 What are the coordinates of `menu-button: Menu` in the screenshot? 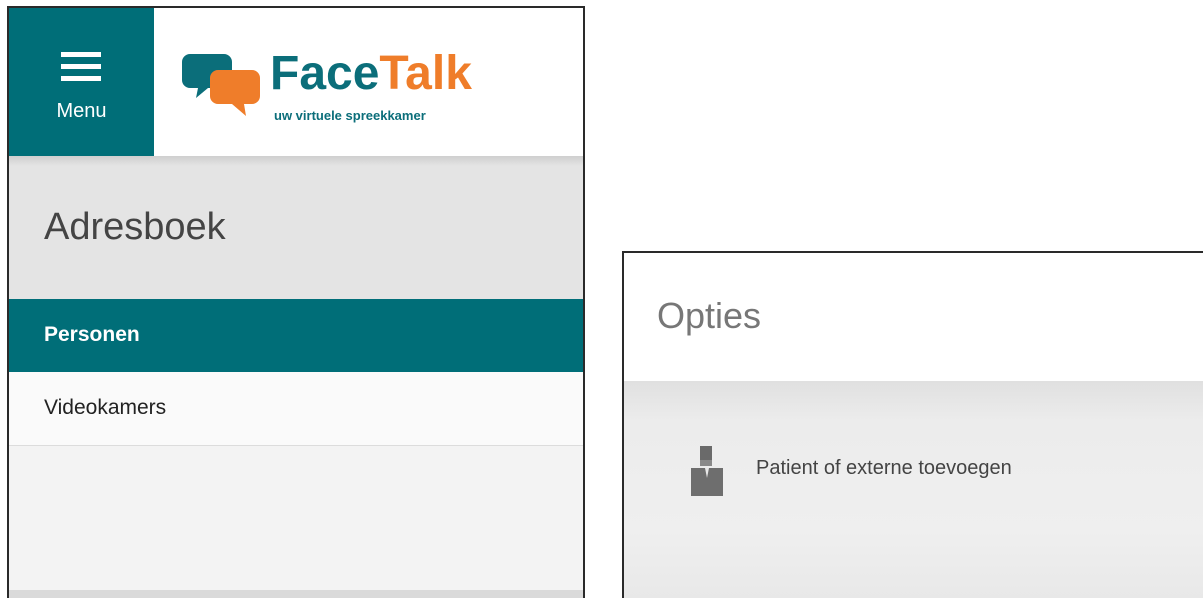 It's located at (81, 82).